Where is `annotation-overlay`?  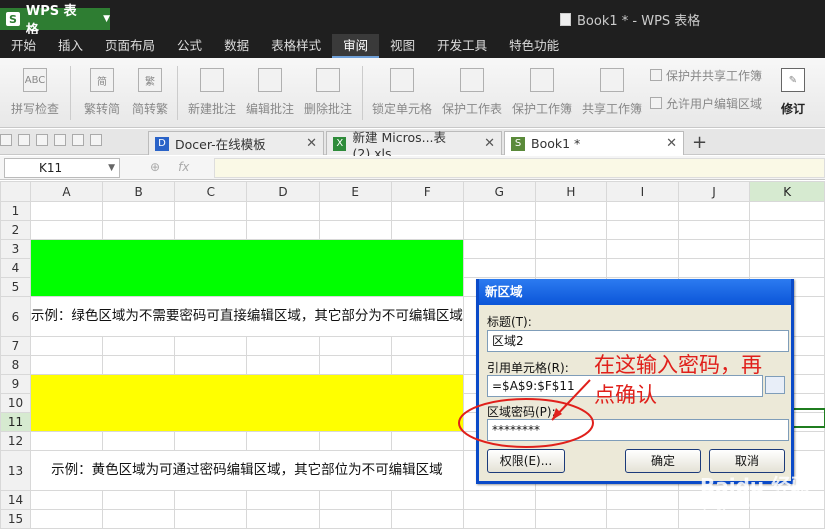 annotation-overlay is located at coordinates (526, 413).